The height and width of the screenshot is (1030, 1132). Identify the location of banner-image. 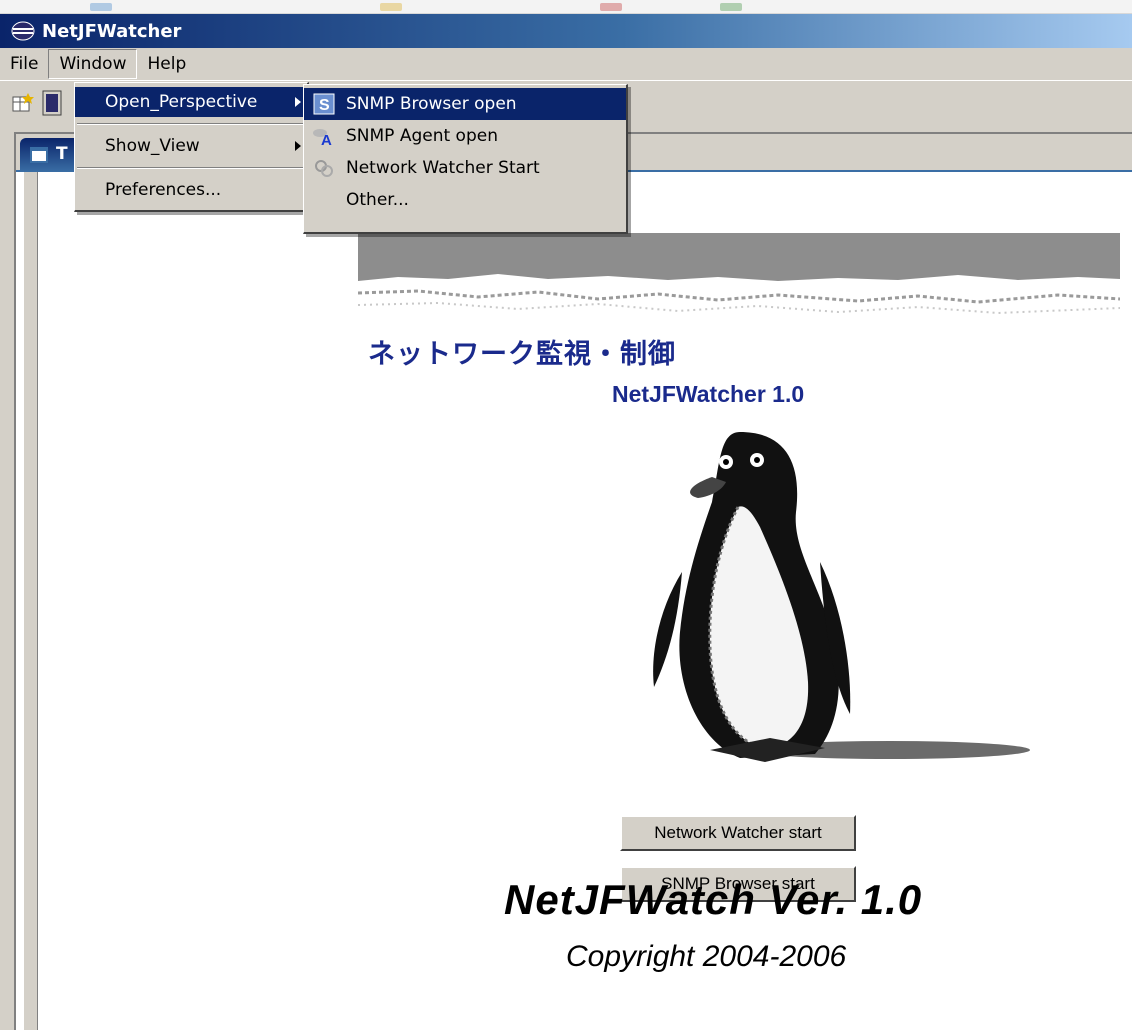
(739, 278).